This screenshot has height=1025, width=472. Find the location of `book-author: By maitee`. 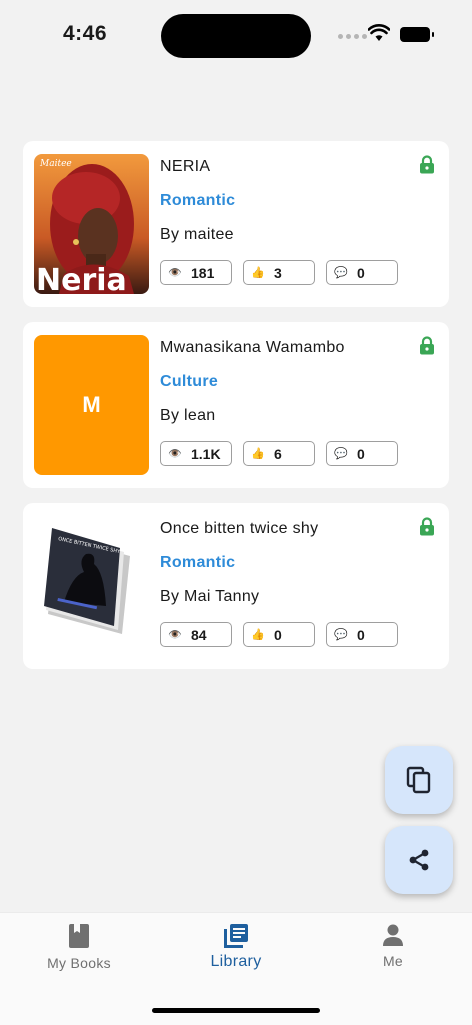

book-author: By maitee is located at coordinates (197, 234).